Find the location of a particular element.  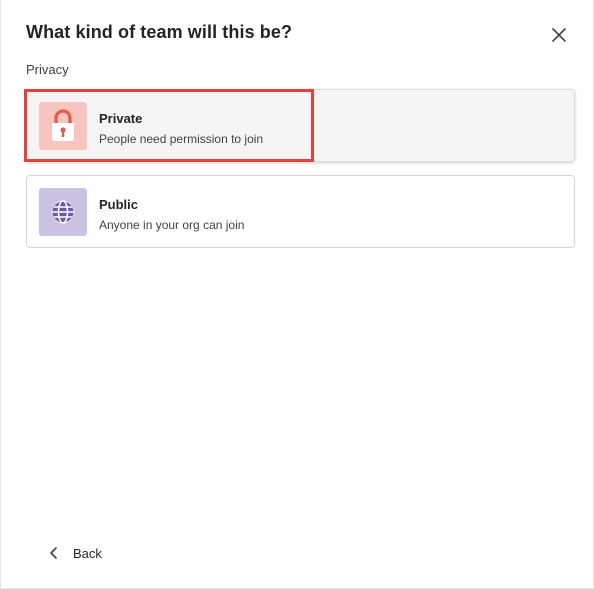

public-option-title: Public is located at coordinates (119, 204).